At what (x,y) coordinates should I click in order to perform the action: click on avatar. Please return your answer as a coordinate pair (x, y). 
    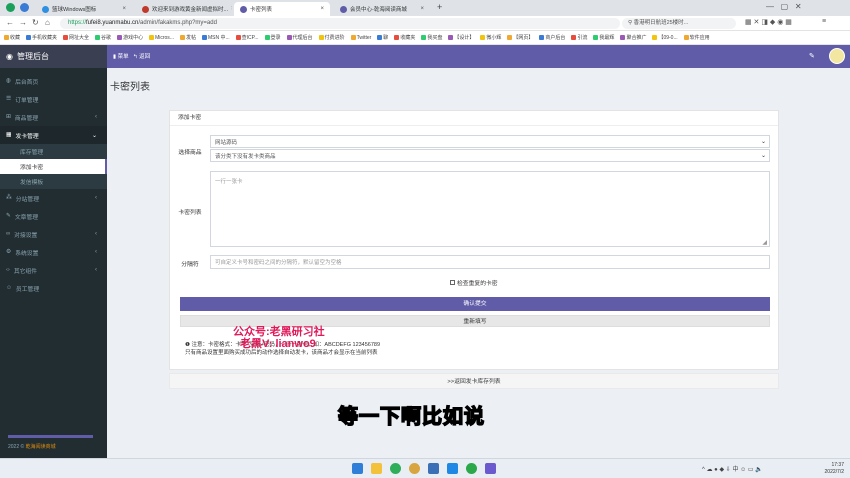
    Looking at the image, I should click on (837, 56).